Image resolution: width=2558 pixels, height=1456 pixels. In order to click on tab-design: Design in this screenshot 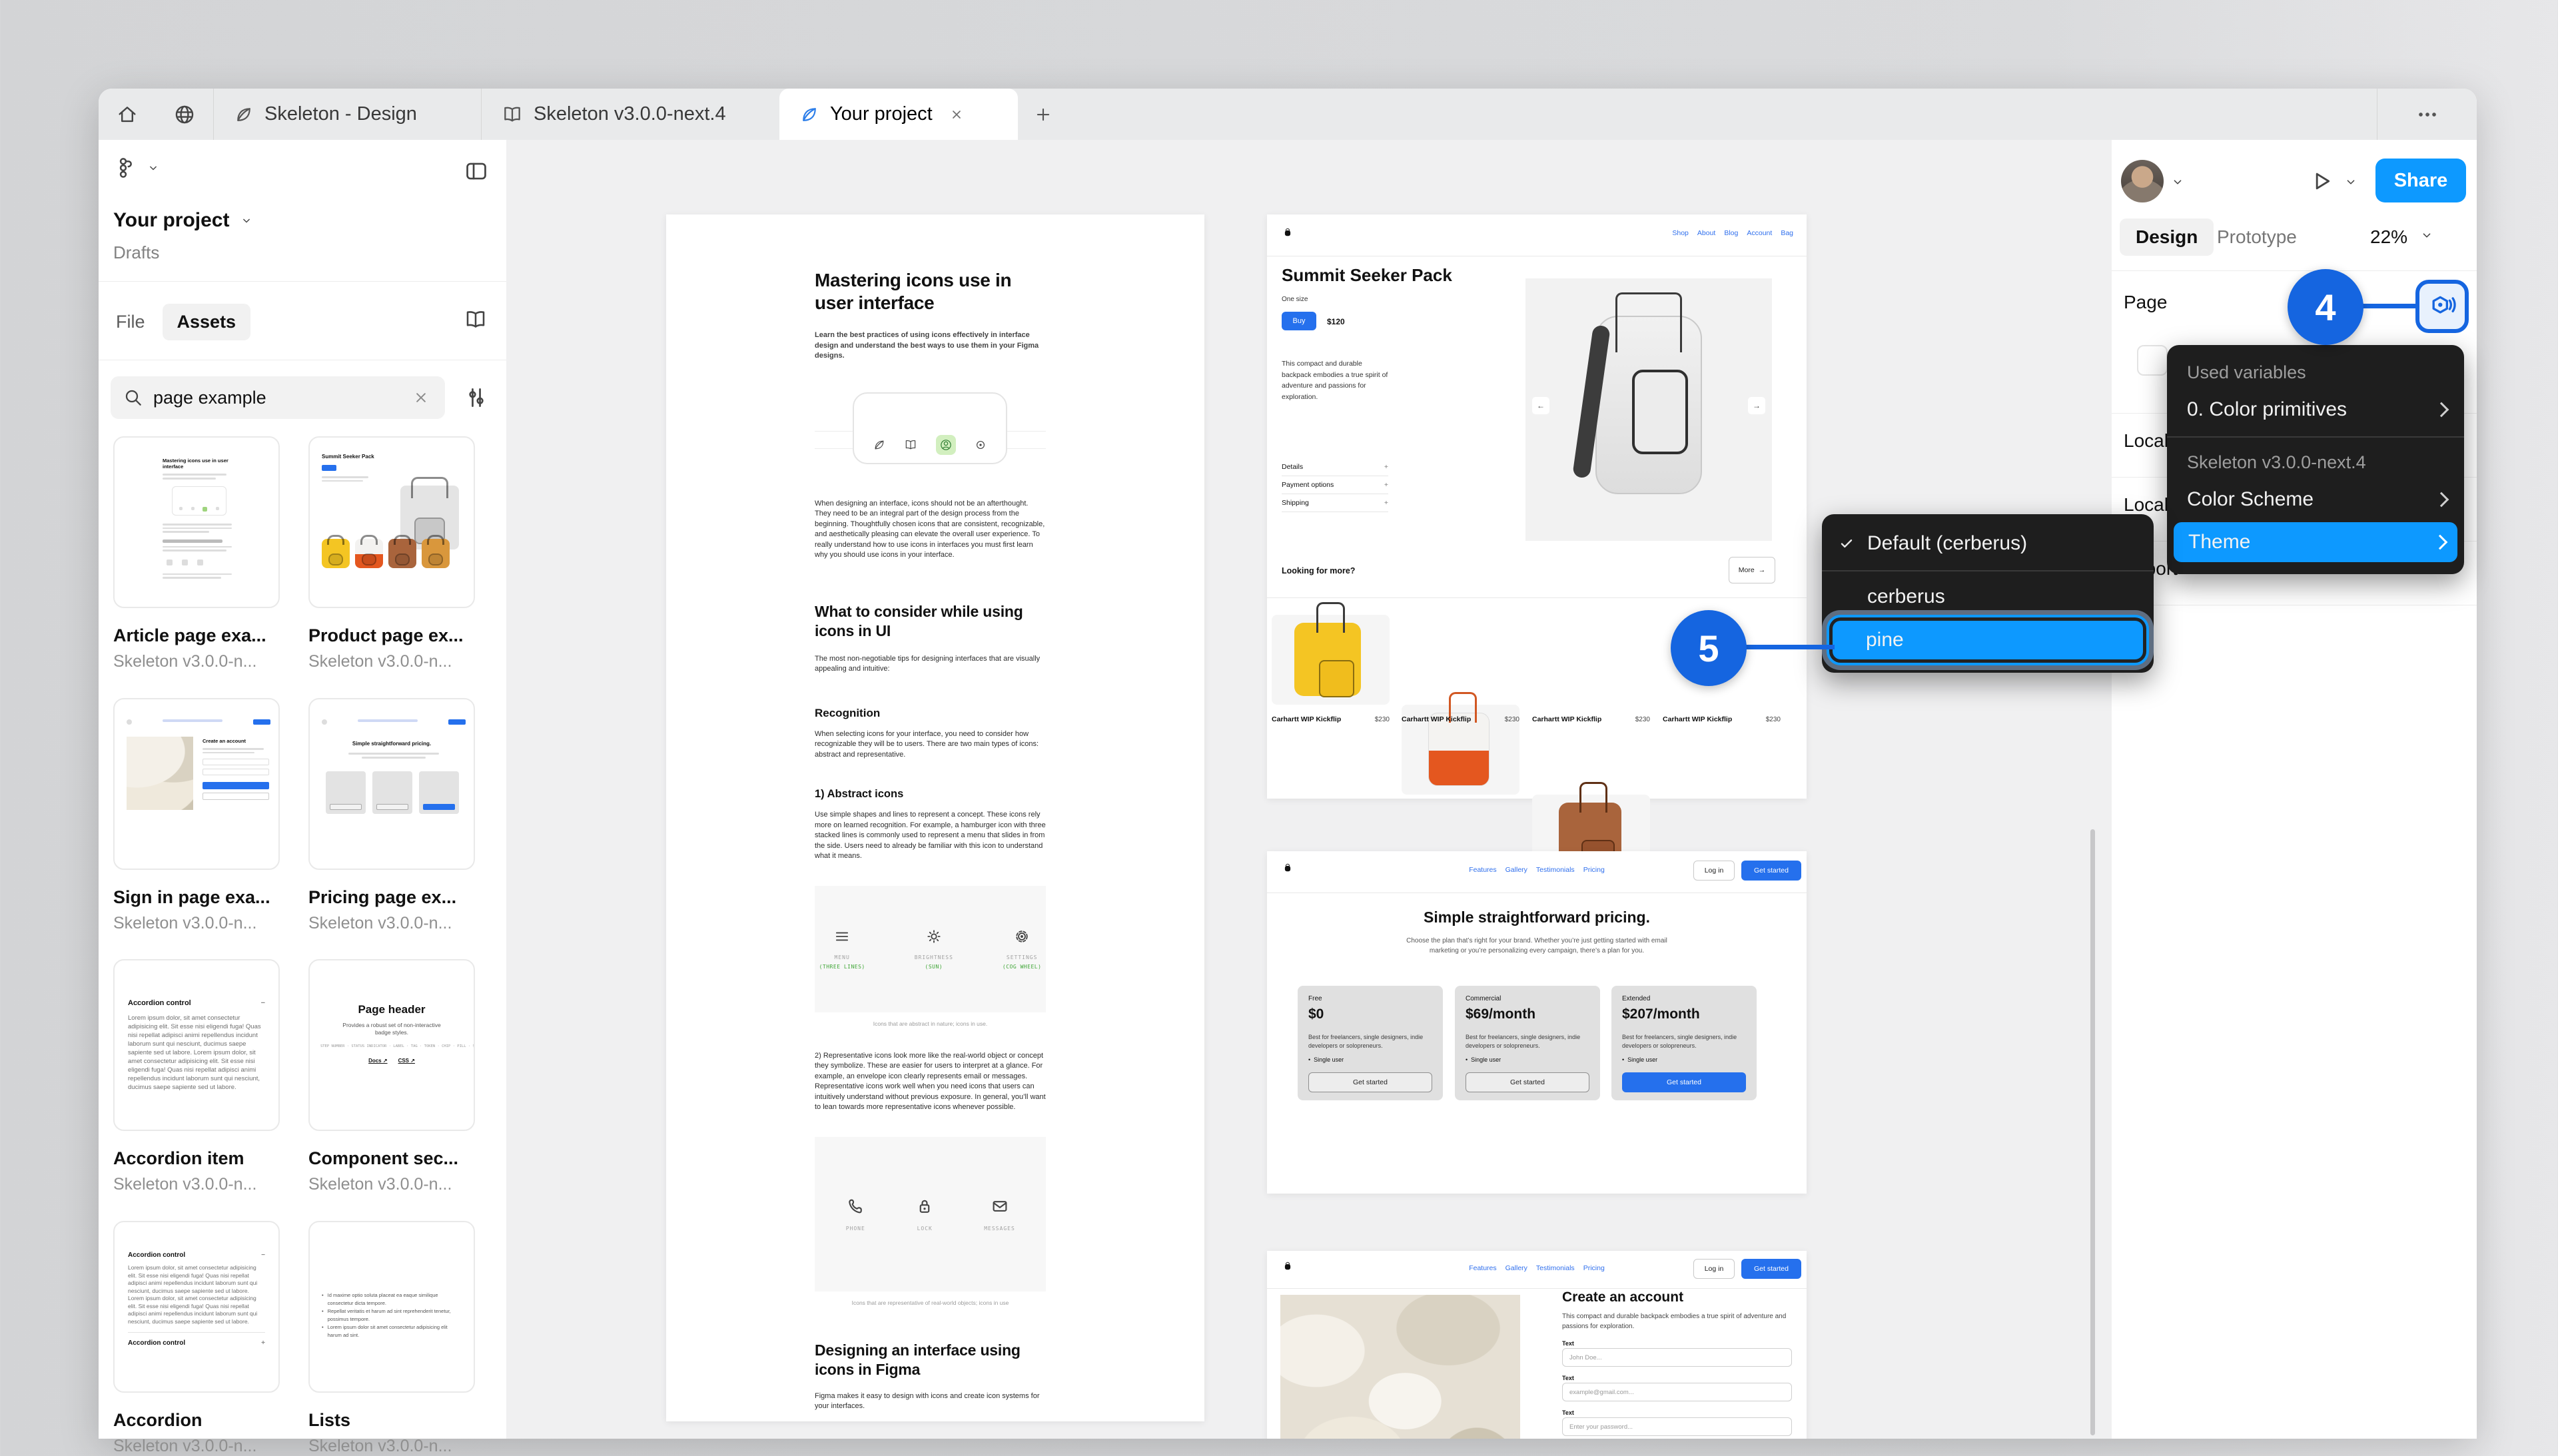, I will do `click(2167, 237)`.